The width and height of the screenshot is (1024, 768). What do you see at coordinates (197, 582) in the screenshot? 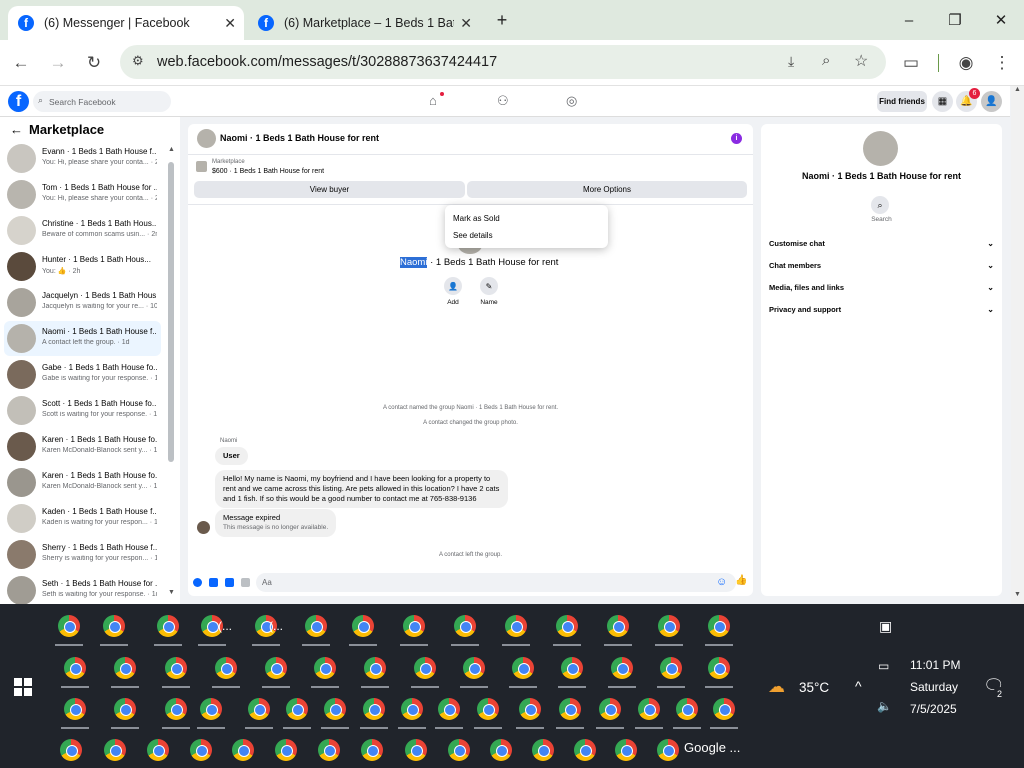
I see `plus-icon` at bounding box center [197, 582].